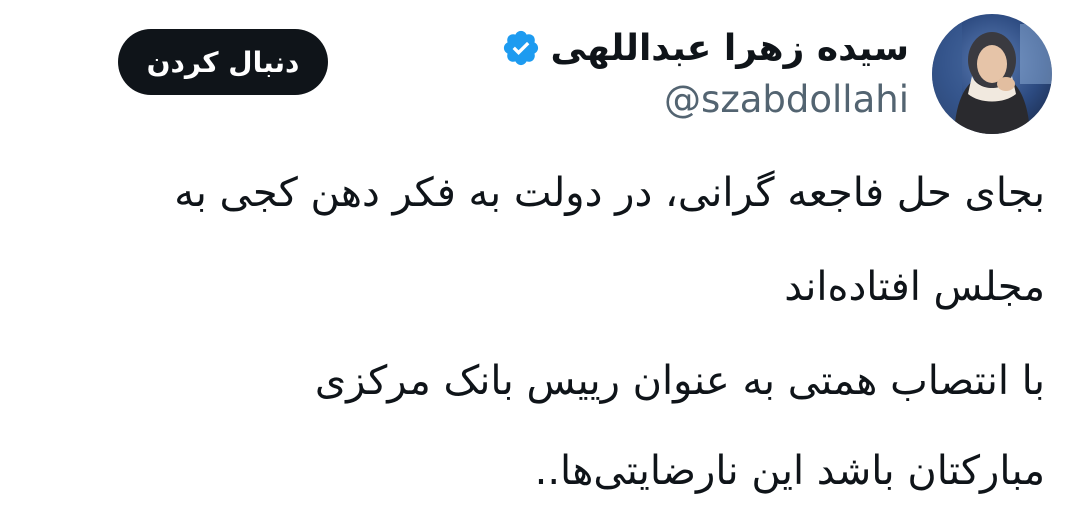 This screenshot has width=1079, height=526. I want to click on follow-button: دنبال کردن, so click(223, 62).